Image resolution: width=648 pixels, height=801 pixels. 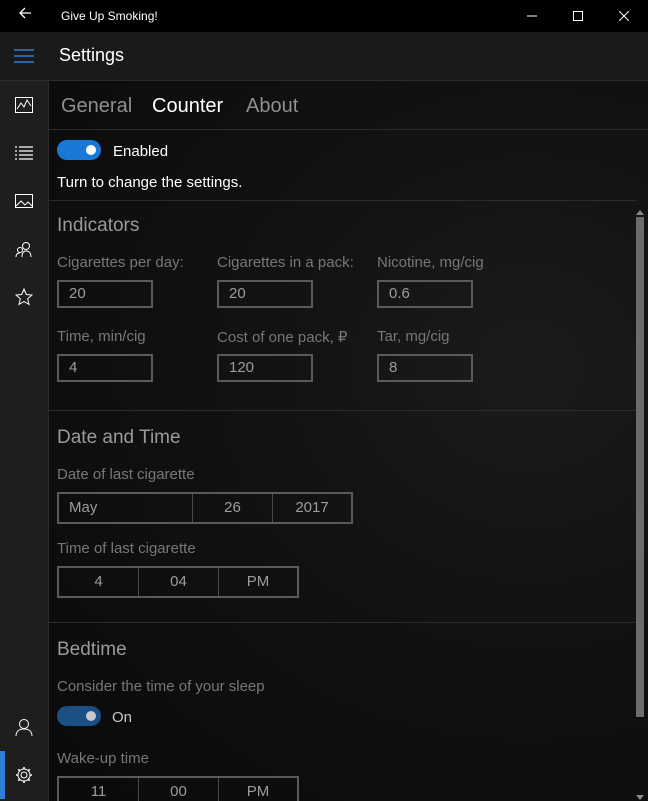 I want to click on time-minute: 04, so click(x=179, y=582).